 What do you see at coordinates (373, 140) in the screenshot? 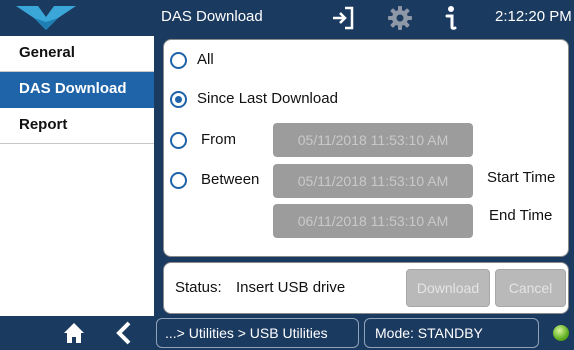
I see `from-date-field: 05/11/2018 11:53:10 AM` at bounding box center [373, 140].